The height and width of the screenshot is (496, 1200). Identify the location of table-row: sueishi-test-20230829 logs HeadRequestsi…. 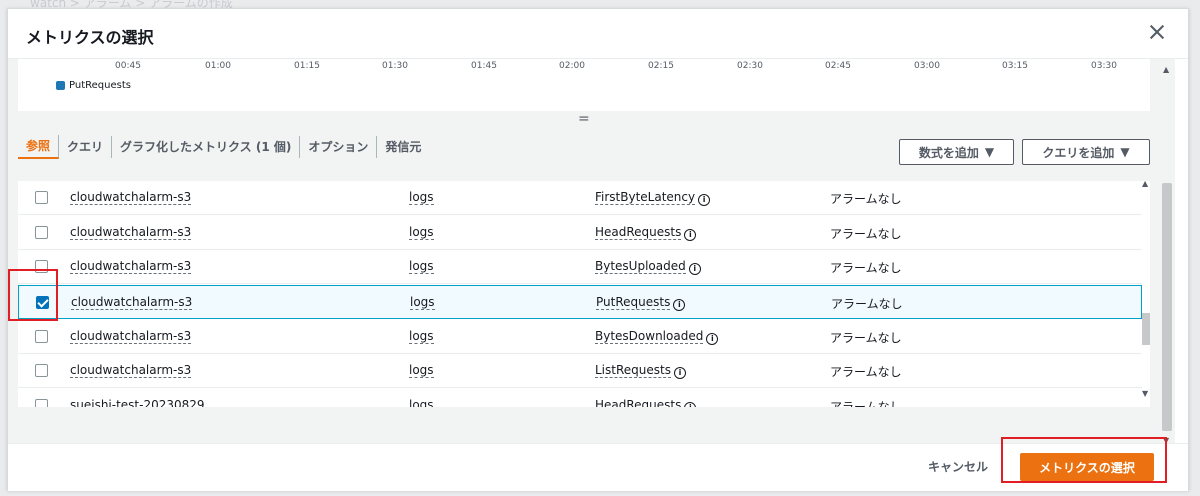
(580, 398).